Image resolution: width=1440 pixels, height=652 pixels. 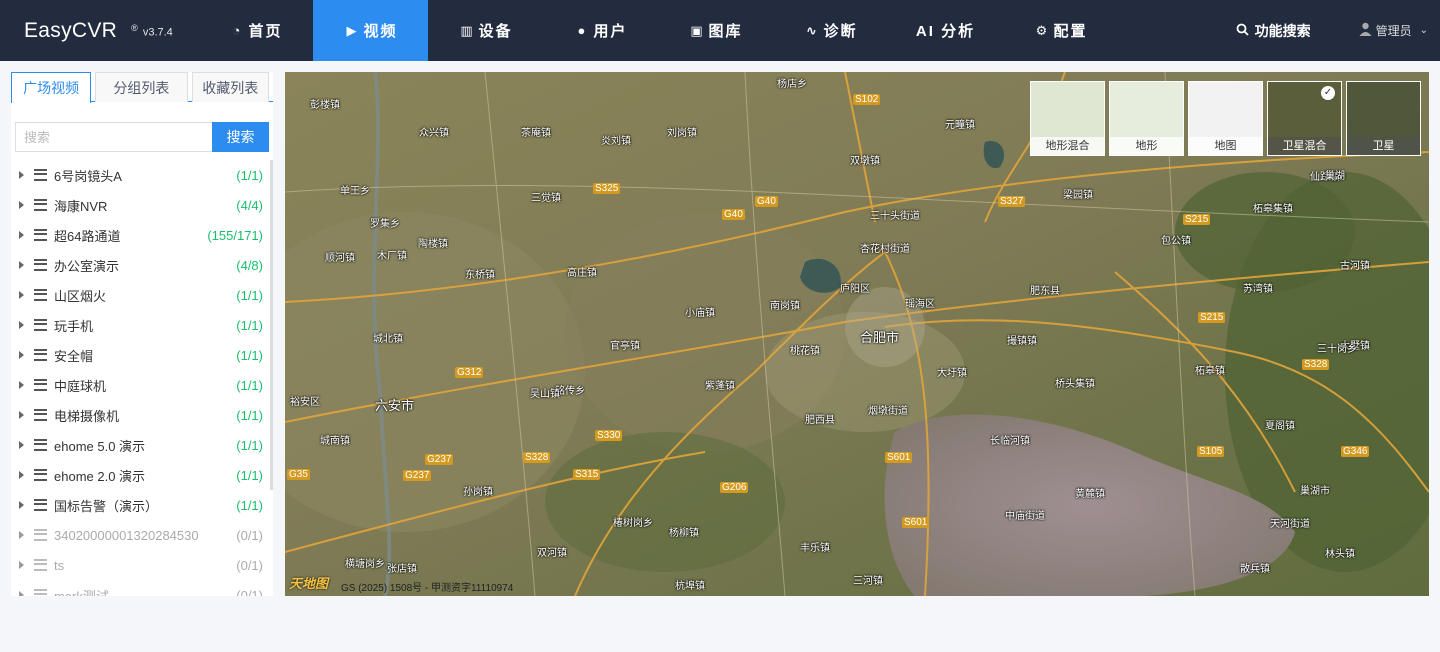 I want to click on tab-2: 收藏列表, so click(x=230, y=87).